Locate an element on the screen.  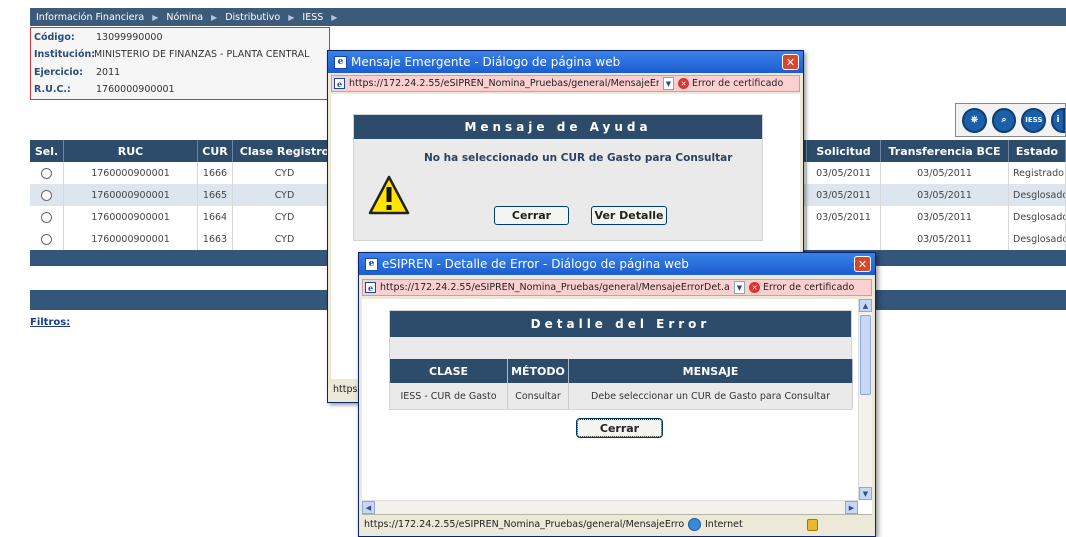
nav-item-distributivo: Distributivo is located at coordinates (252, 17).